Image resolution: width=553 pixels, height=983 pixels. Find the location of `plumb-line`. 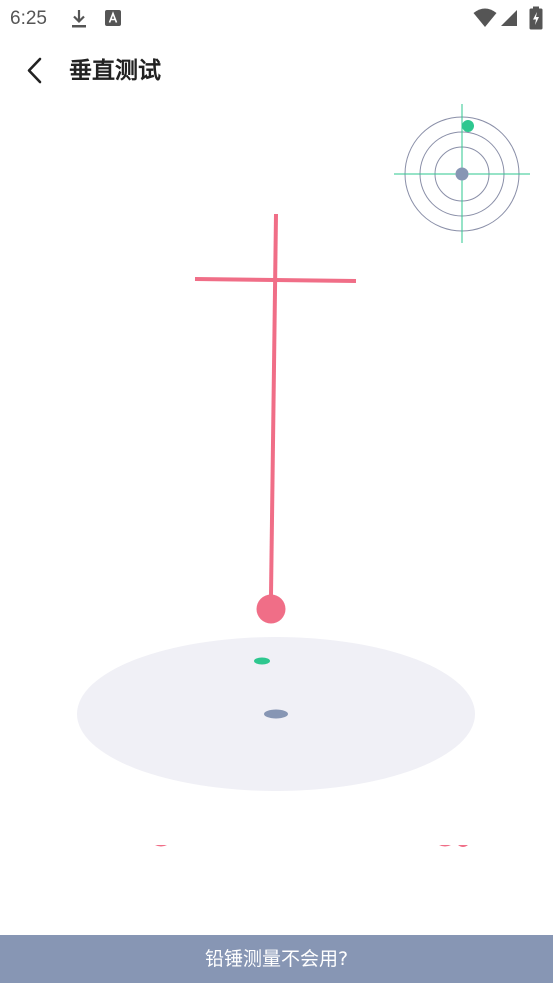

plumb-line is located at coordinates (273, 404).